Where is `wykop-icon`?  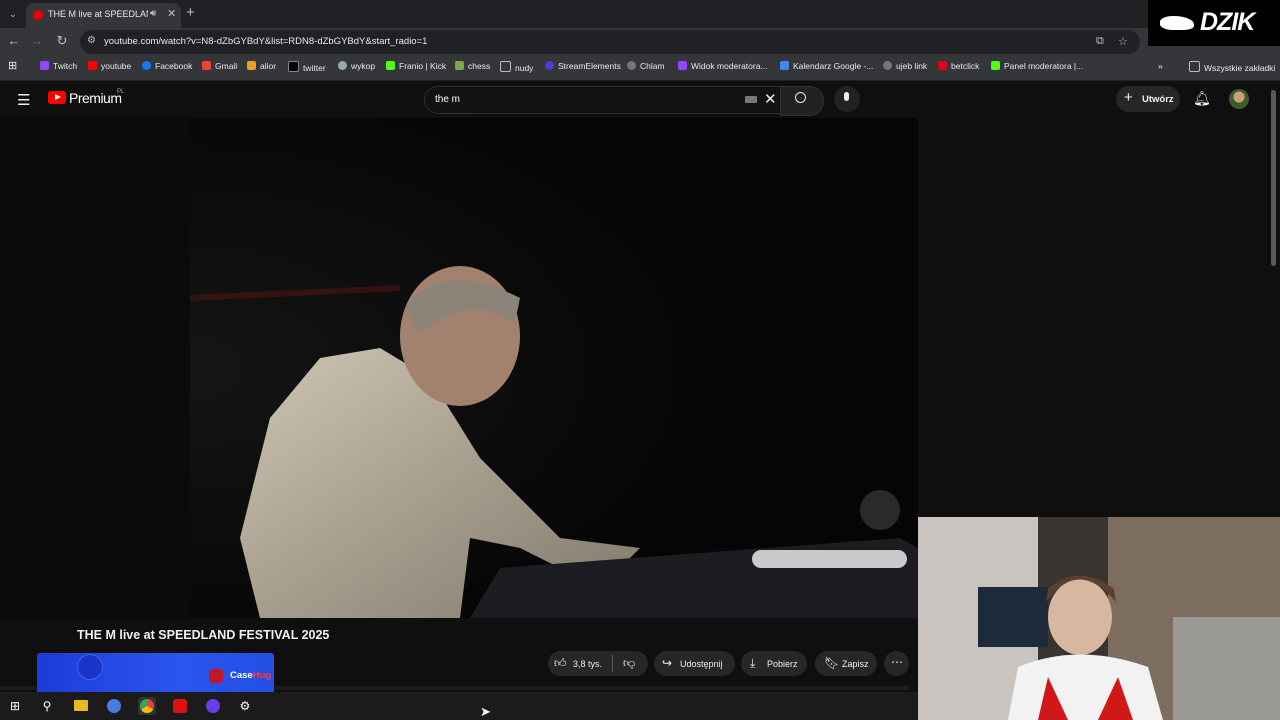
wykop-icon is located at coordinates (342, 65).